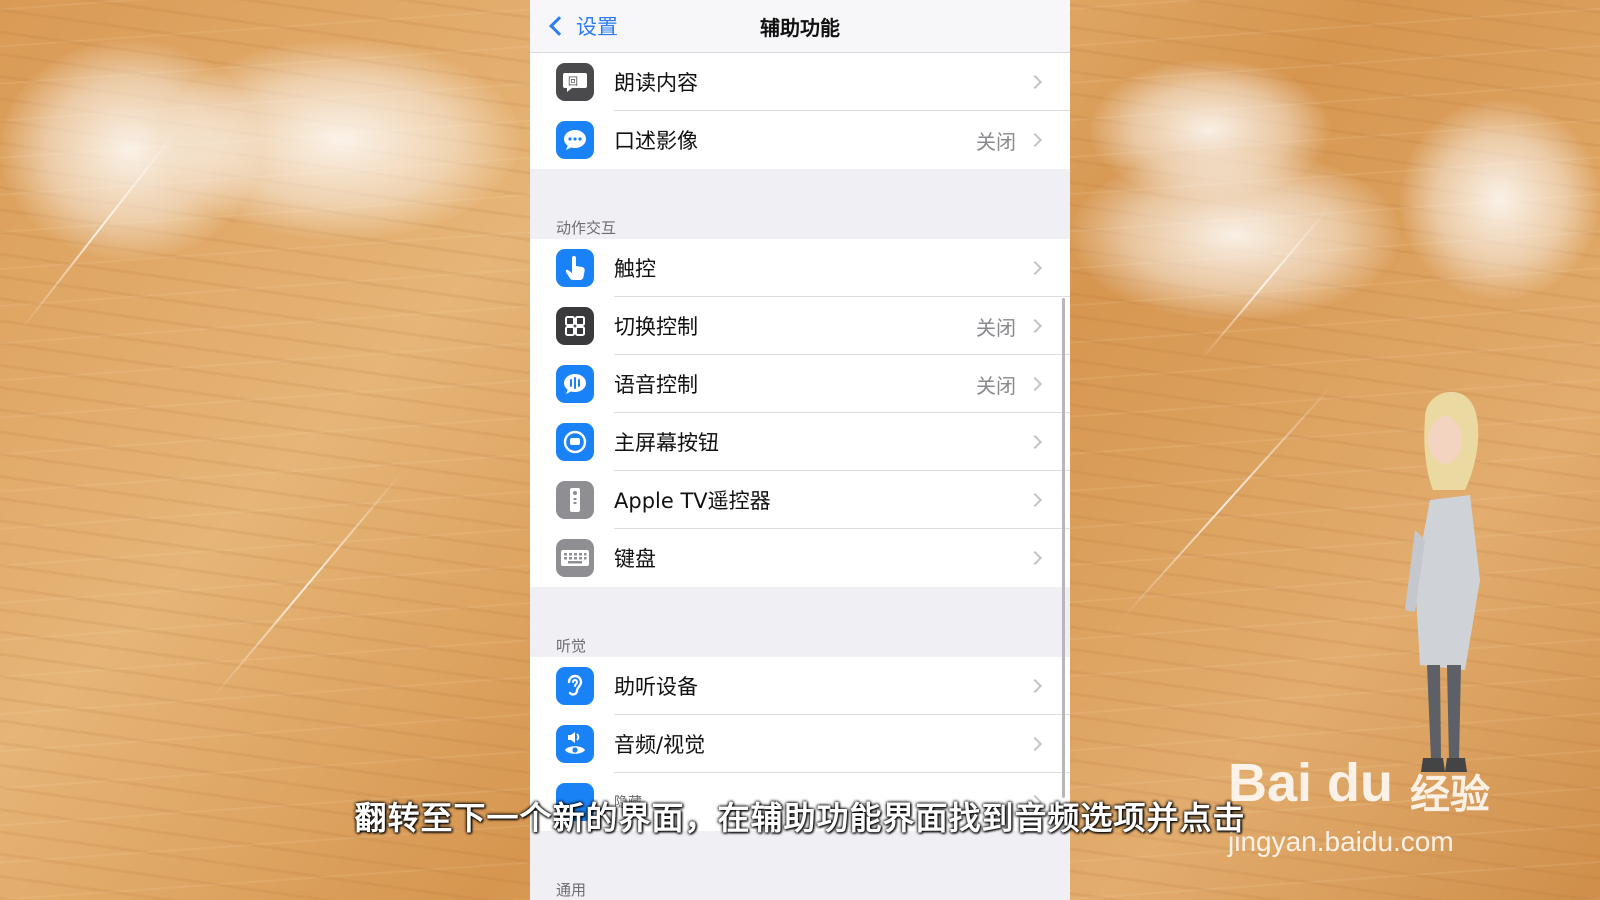  What do you see at coordinates (575, 500) in the screenshot?
I see `remote-icon` at bounding box center [575, 500].